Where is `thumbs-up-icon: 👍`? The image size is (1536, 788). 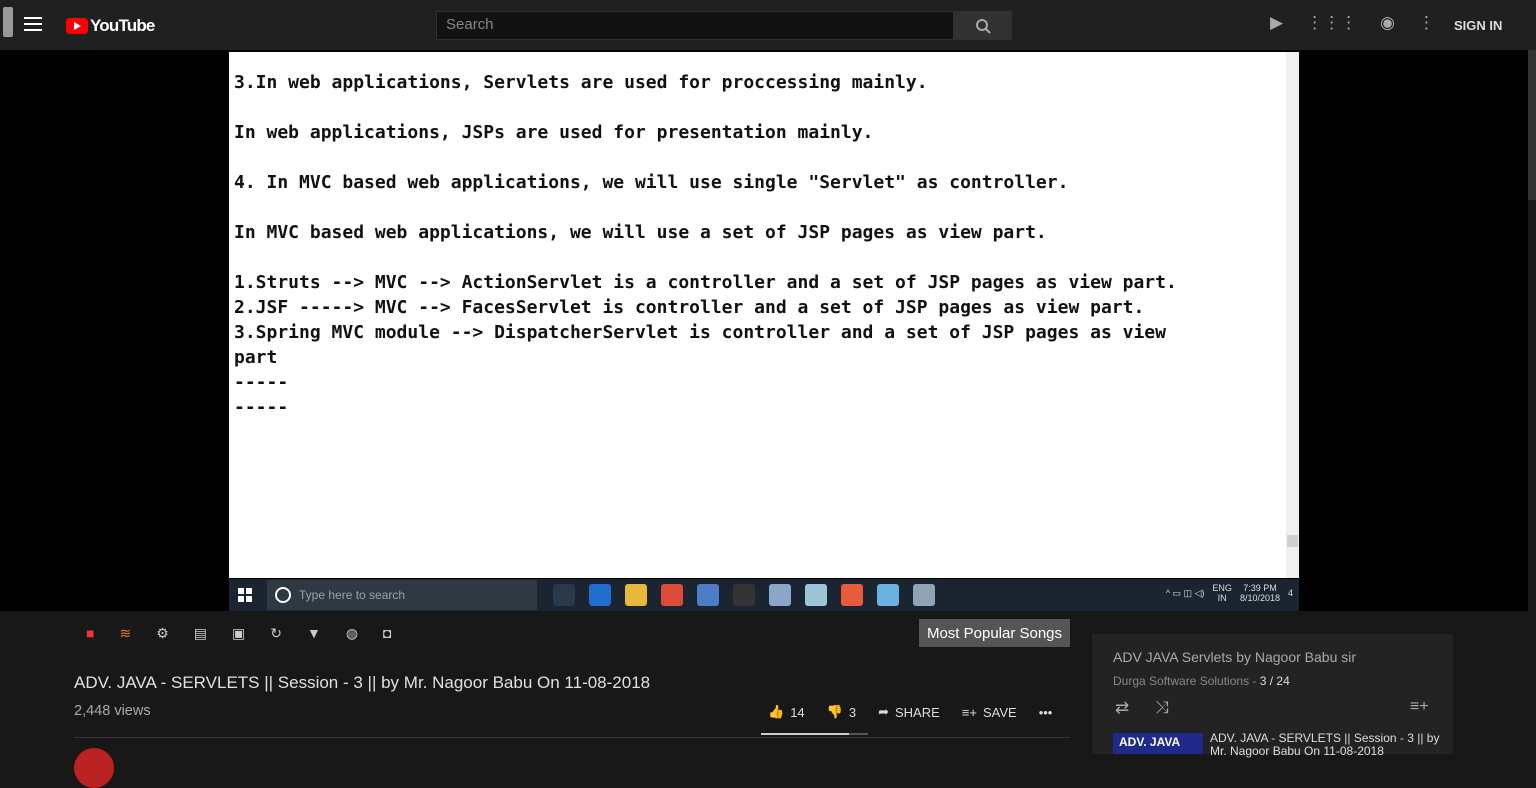 thumbs-up-icon: 👍 is located at coordinates (776, 711).